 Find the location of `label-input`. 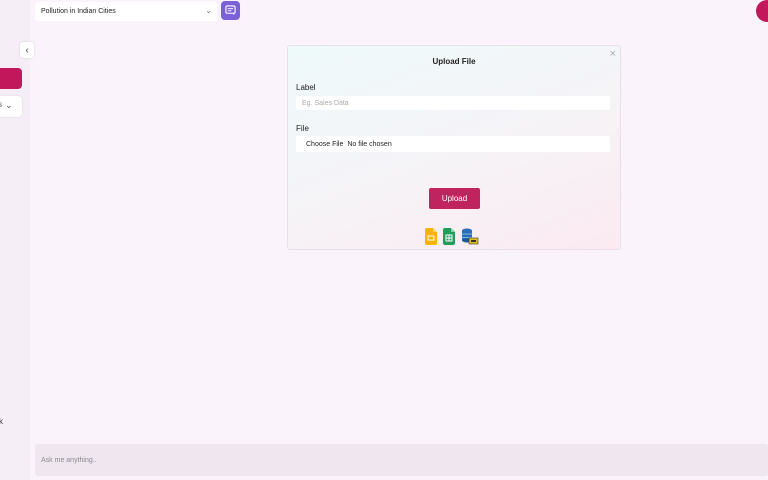

label-input is located at coordinates (453, 103).